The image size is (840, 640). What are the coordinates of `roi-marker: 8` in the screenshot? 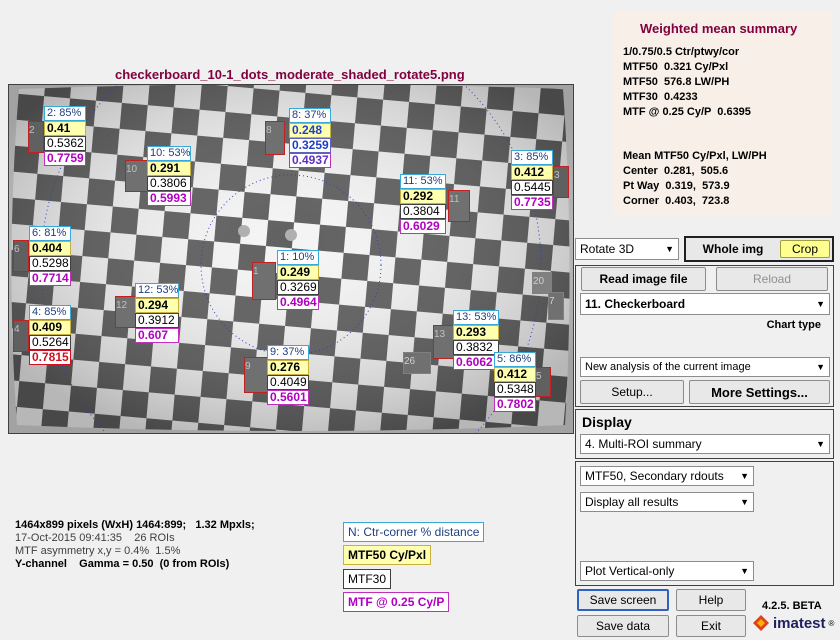 It's located at (275, 138).